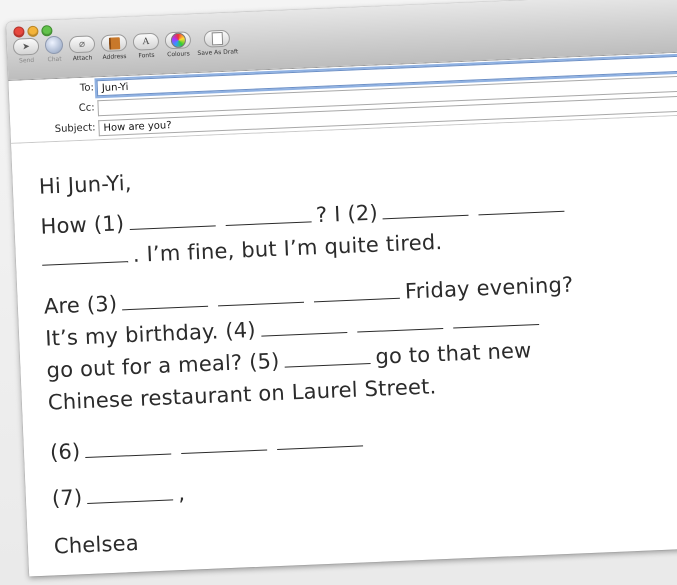  I want to click on blank-7a, so click(130, 501).